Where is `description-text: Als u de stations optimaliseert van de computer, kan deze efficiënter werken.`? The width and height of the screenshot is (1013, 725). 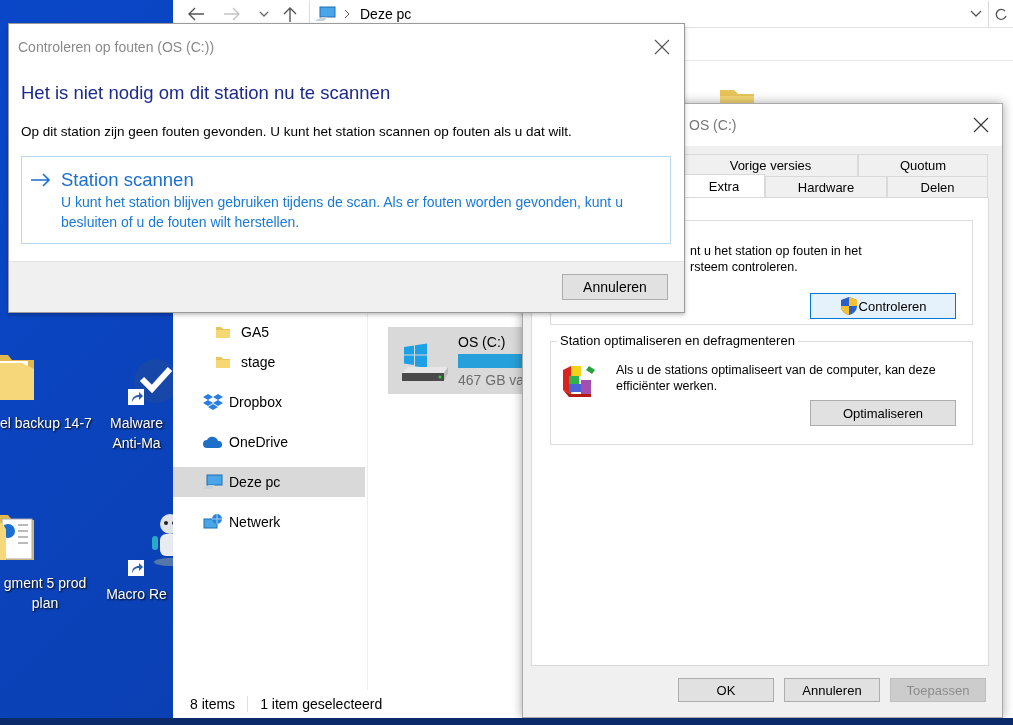
description-text: Als u de stations optimaliseert van de computer, kan deze efficiënter werken. is located at coordinates (776, 378).